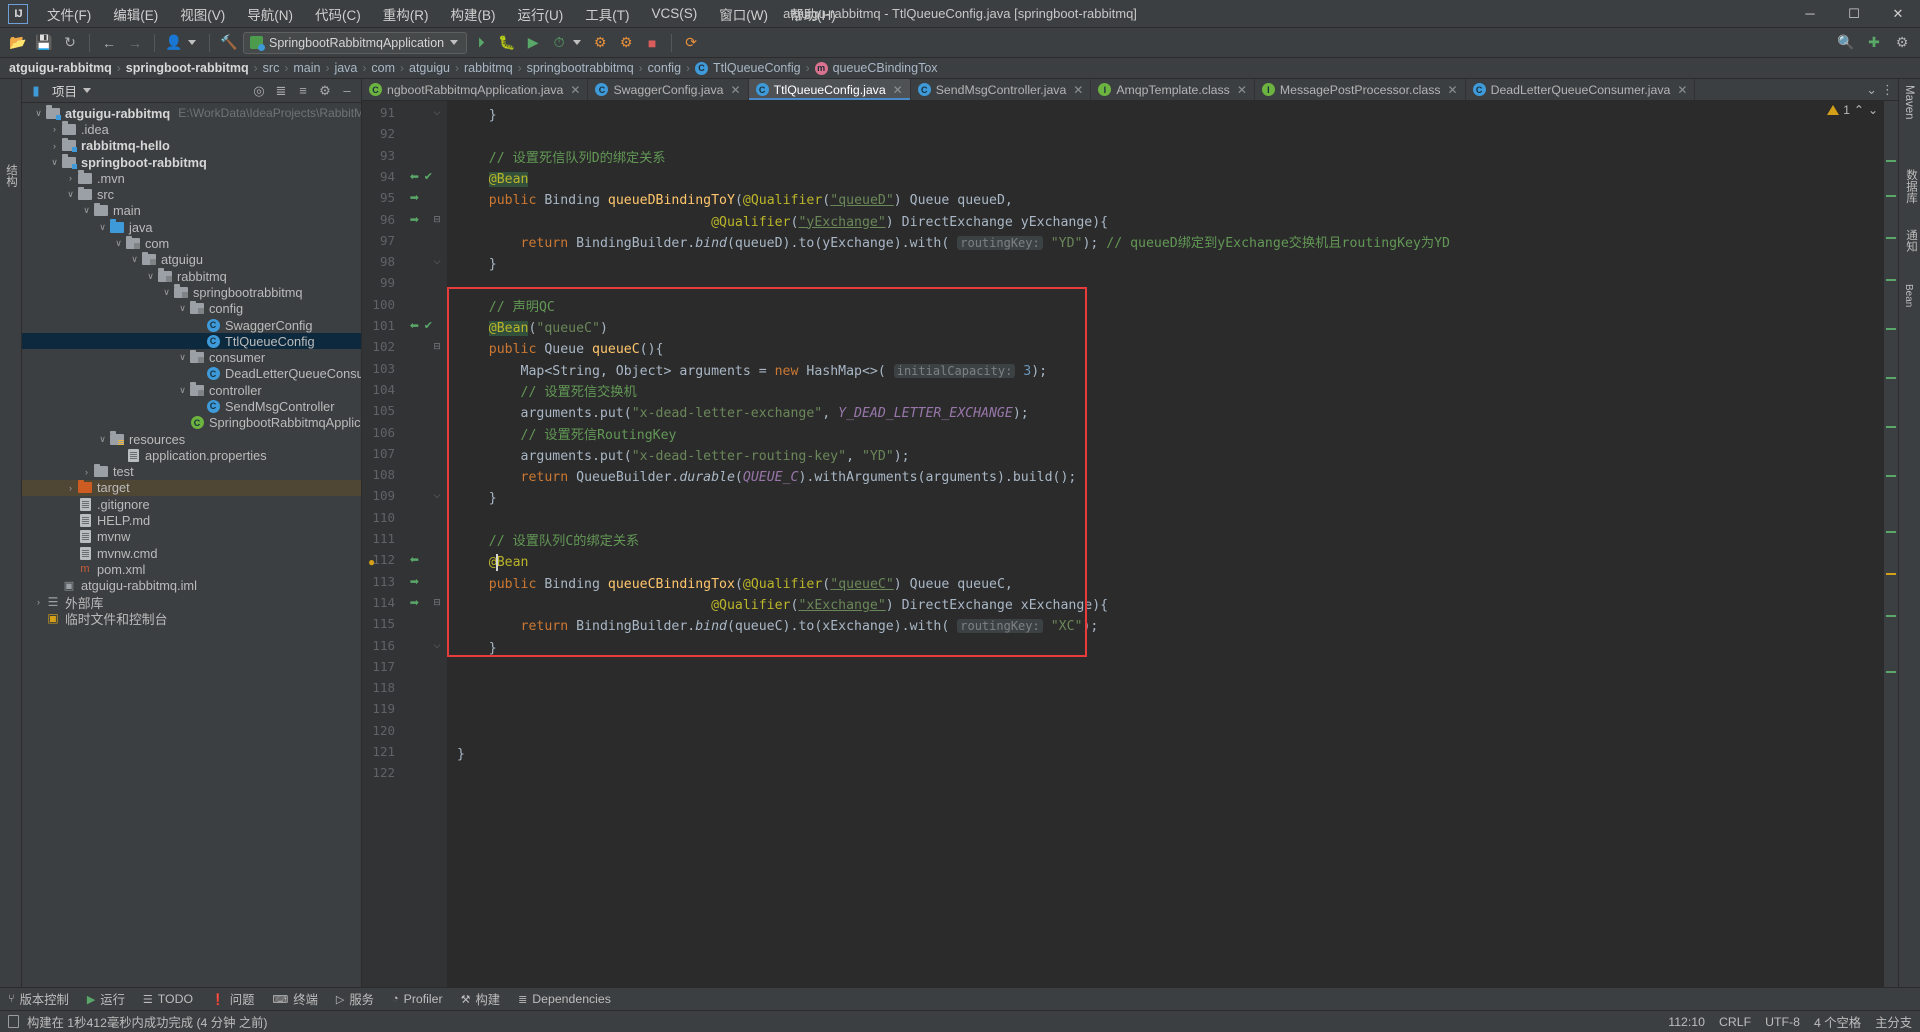 The image size is (1920, 1032). Describe the element at coordinates (1735, 1022) in the screenshot. I see `line-separator: CRLF` at that location.